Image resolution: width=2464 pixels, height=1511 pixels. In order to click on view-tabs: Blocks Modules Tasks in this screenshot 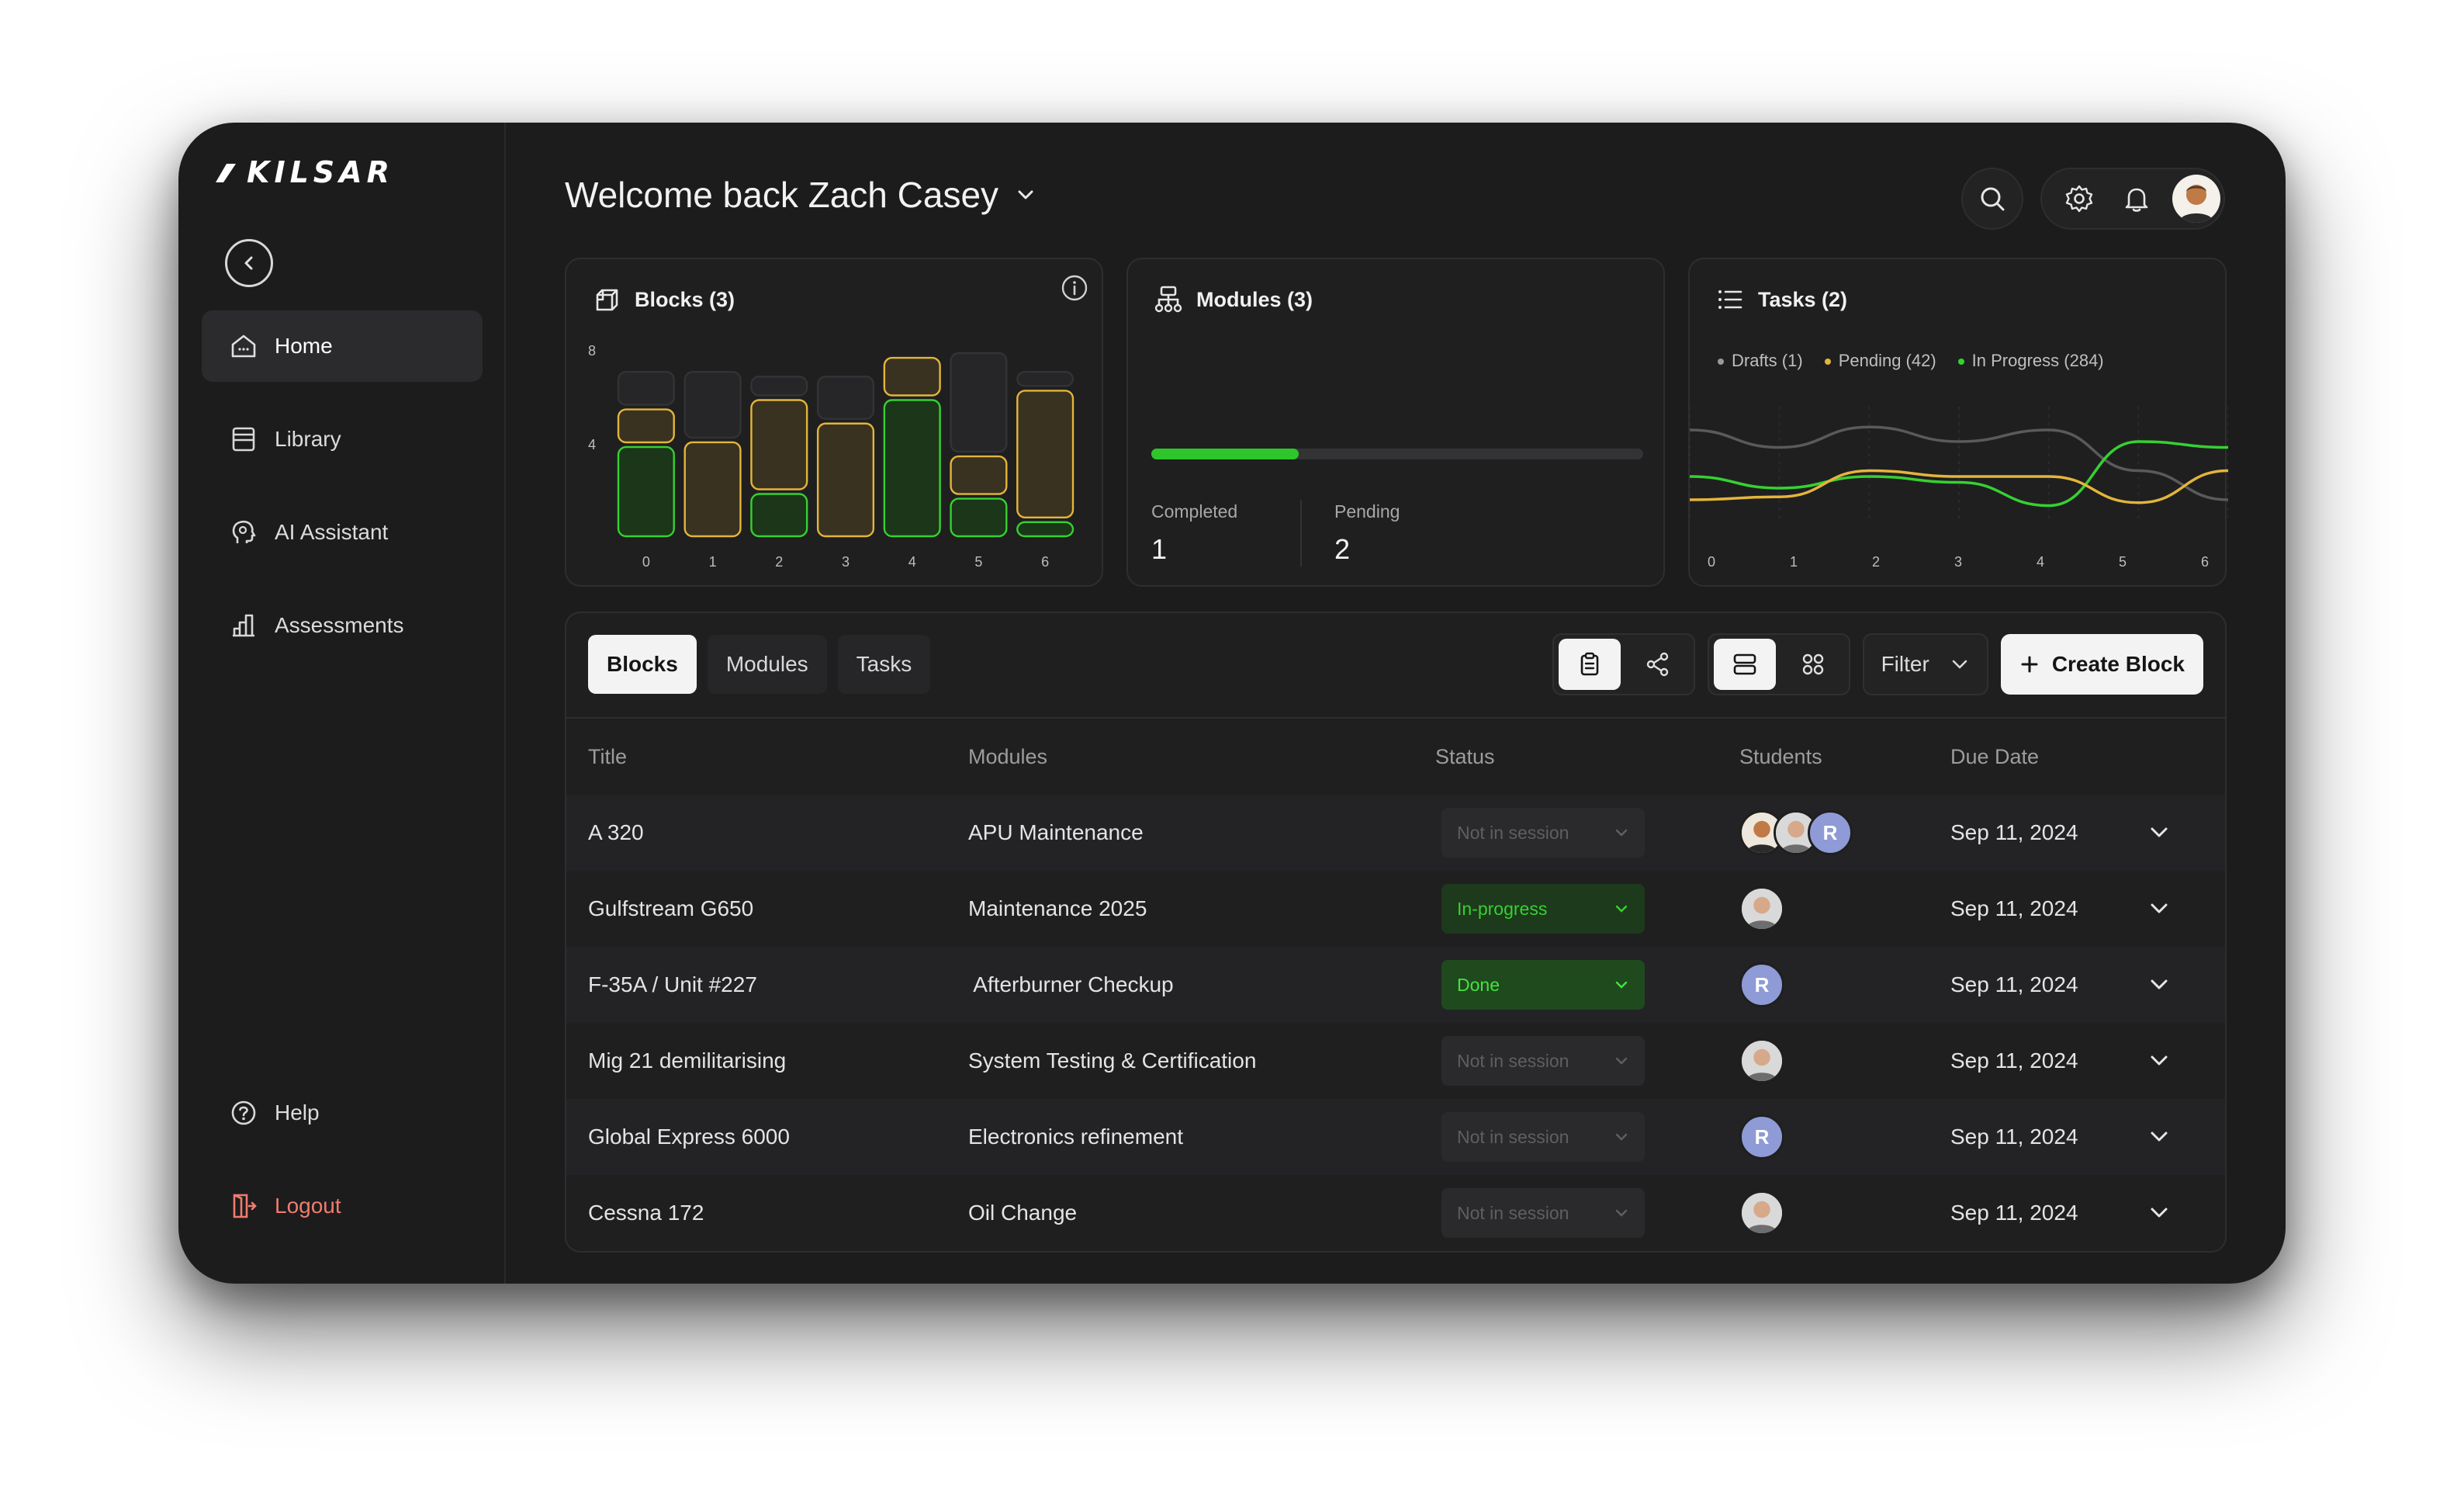, I will do `click(759, 664)`.